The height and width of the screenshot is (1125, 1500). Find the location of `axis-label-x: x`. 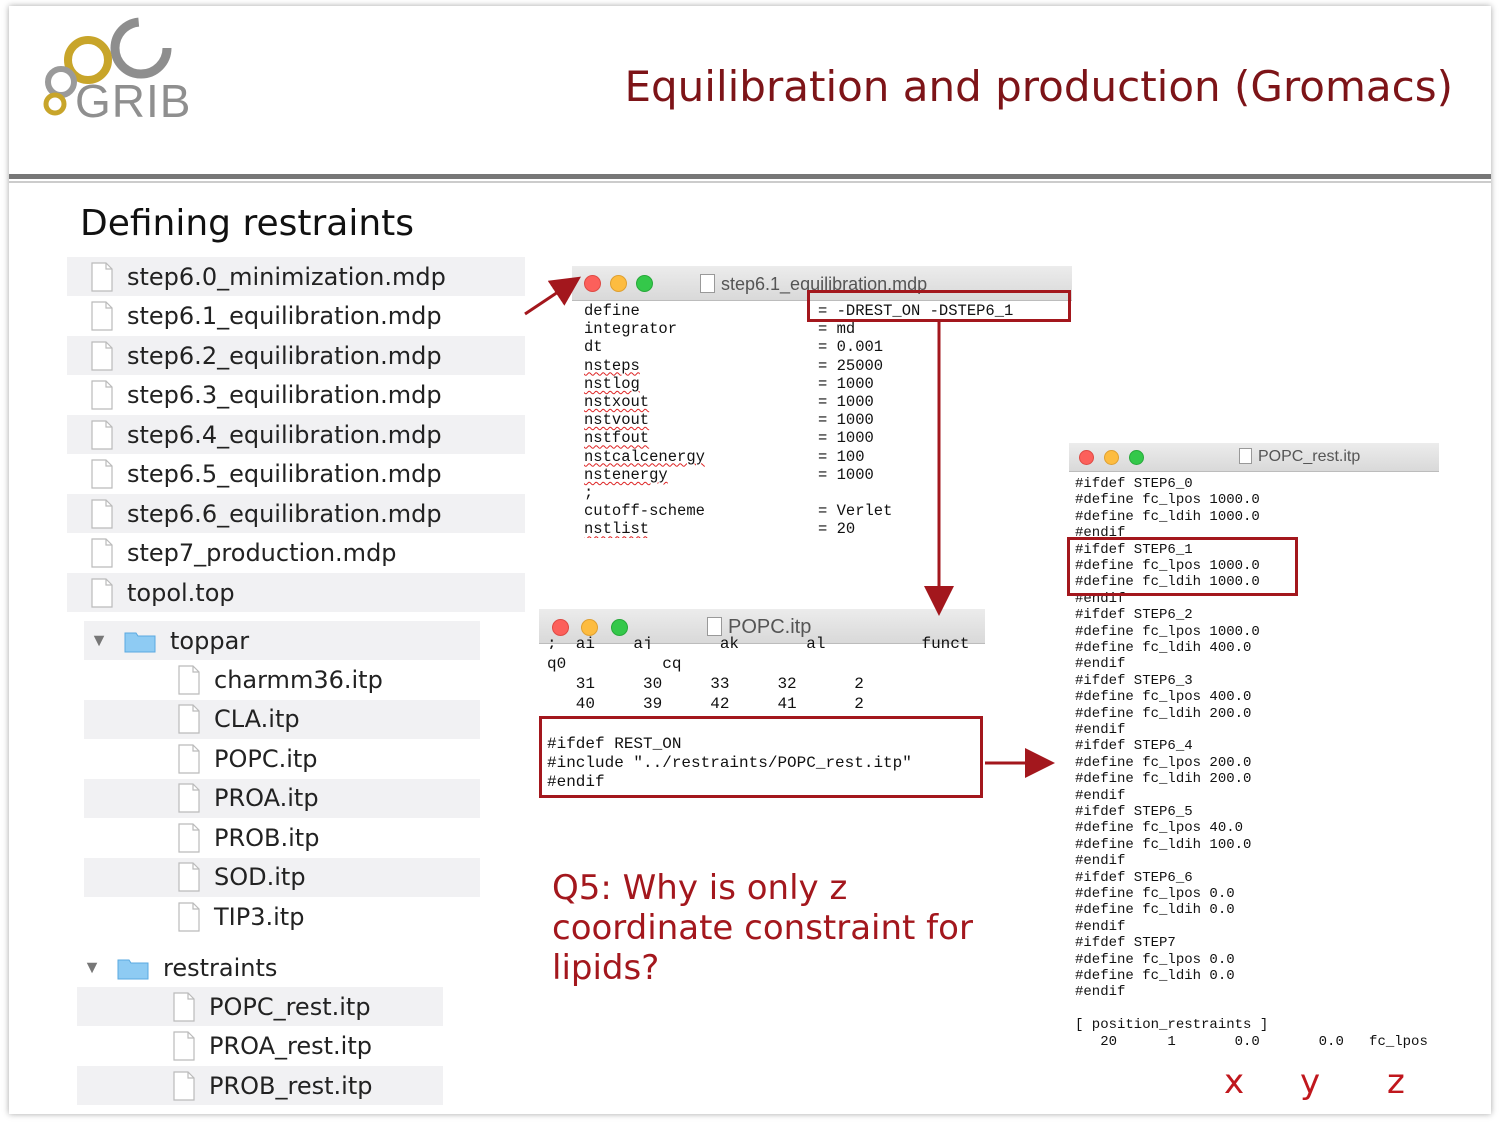

axis-label-x: x is located at coordinates (1234, 1082).